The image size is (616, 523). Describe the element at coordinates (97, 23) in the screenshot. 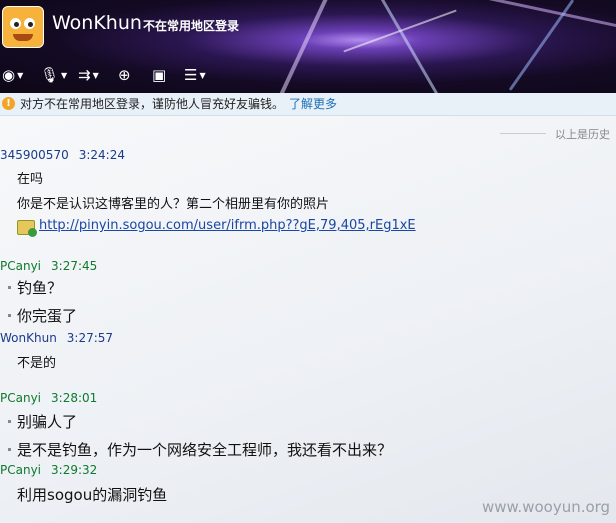

I see `contact-name: WonKhun` at that location.